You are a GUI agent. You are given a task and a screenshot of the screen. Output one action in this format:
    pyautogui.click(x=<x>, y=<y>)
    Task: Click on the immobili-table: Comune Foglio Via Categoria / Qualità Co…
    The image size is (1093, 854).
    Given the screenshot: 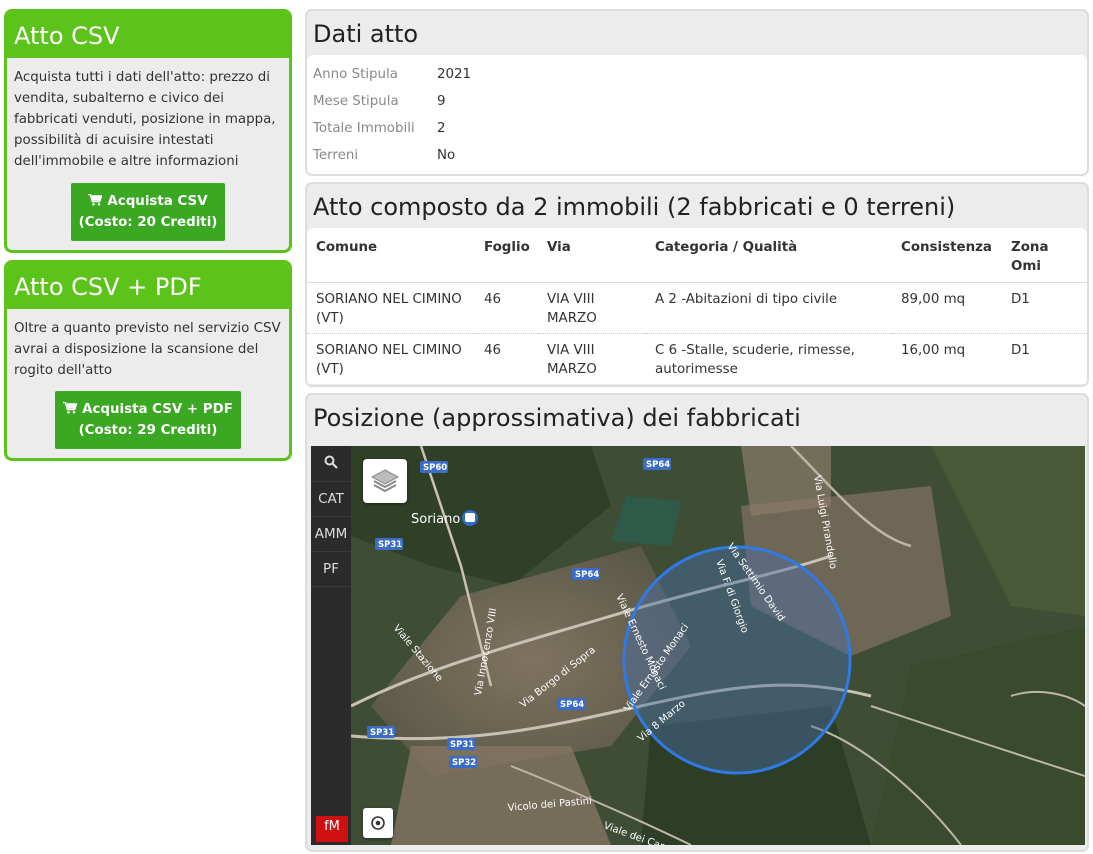 What is the action you would take?
    pyautogui.click(x=697, y=306)
    